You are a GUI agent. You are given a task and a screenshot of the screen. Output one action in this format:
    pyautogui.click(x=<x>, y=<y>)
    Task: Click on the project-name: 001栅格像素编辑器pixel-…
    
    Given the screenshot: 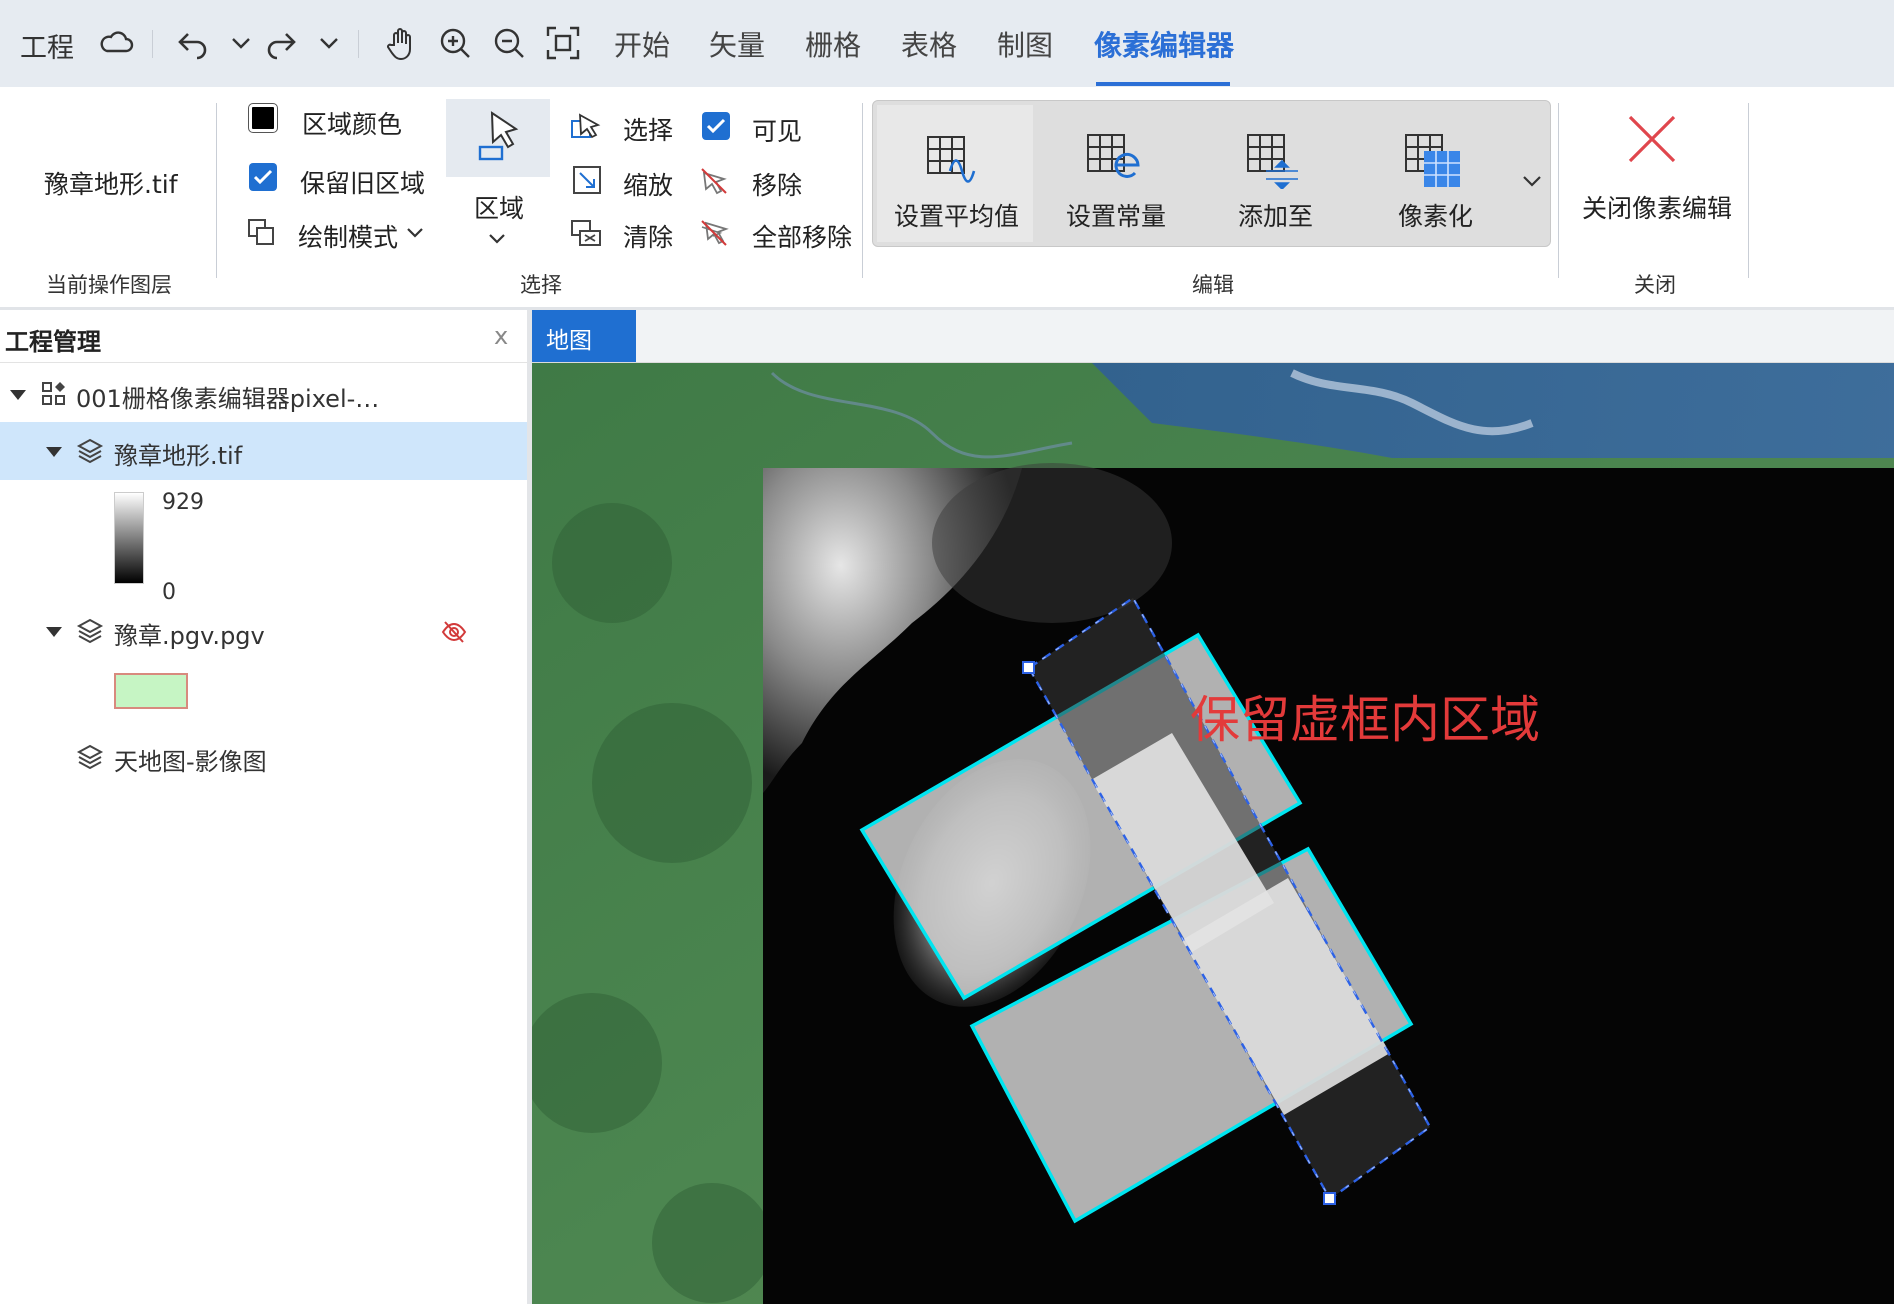 What is the action you would take?
    pyautogui.click(x=228, y=399)
    